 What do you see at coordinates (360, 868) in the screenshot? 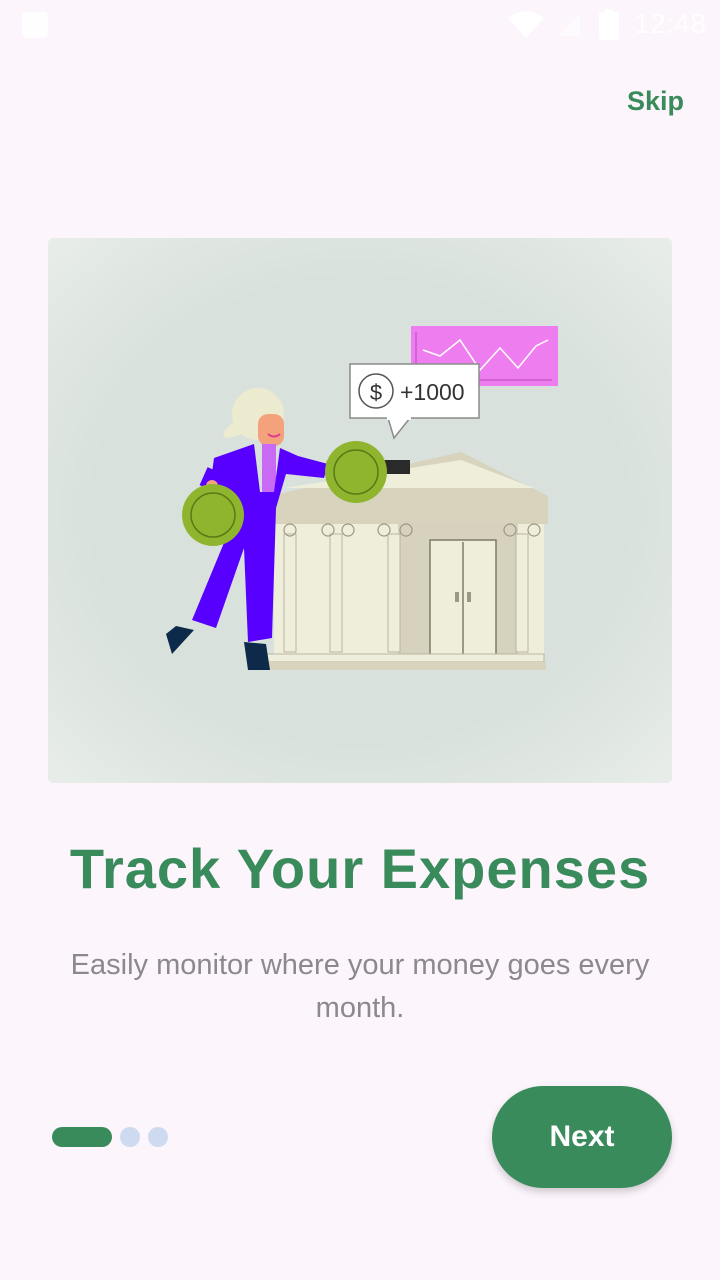
I see `onboarding-title: Track Your Expenses` at bounding box center [360, 868].